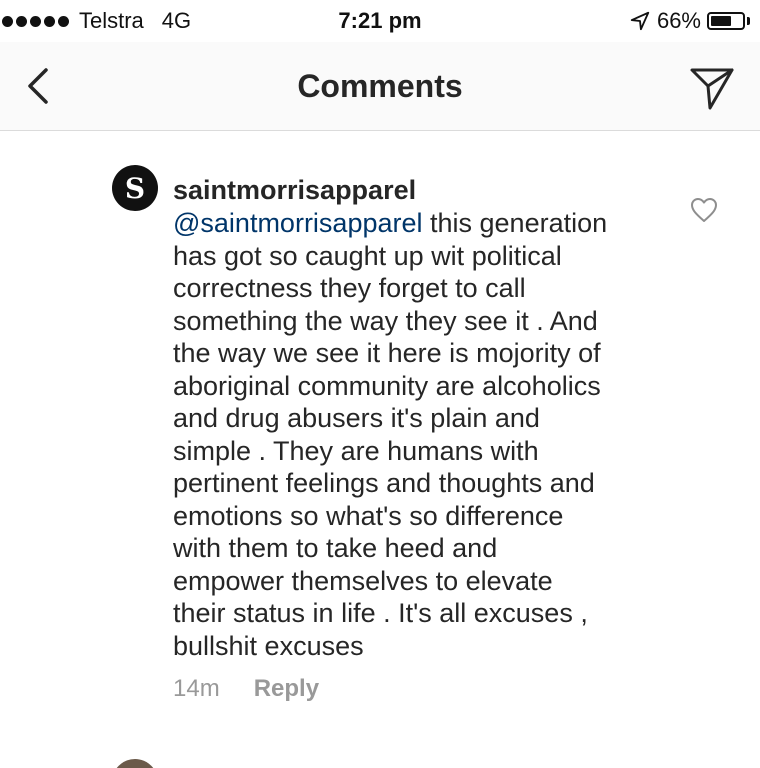  What do you see at coordinates (349, 288) in the screenshot?
I see `comment-line: correctness they forget to call` at bounding box center [349, 288].